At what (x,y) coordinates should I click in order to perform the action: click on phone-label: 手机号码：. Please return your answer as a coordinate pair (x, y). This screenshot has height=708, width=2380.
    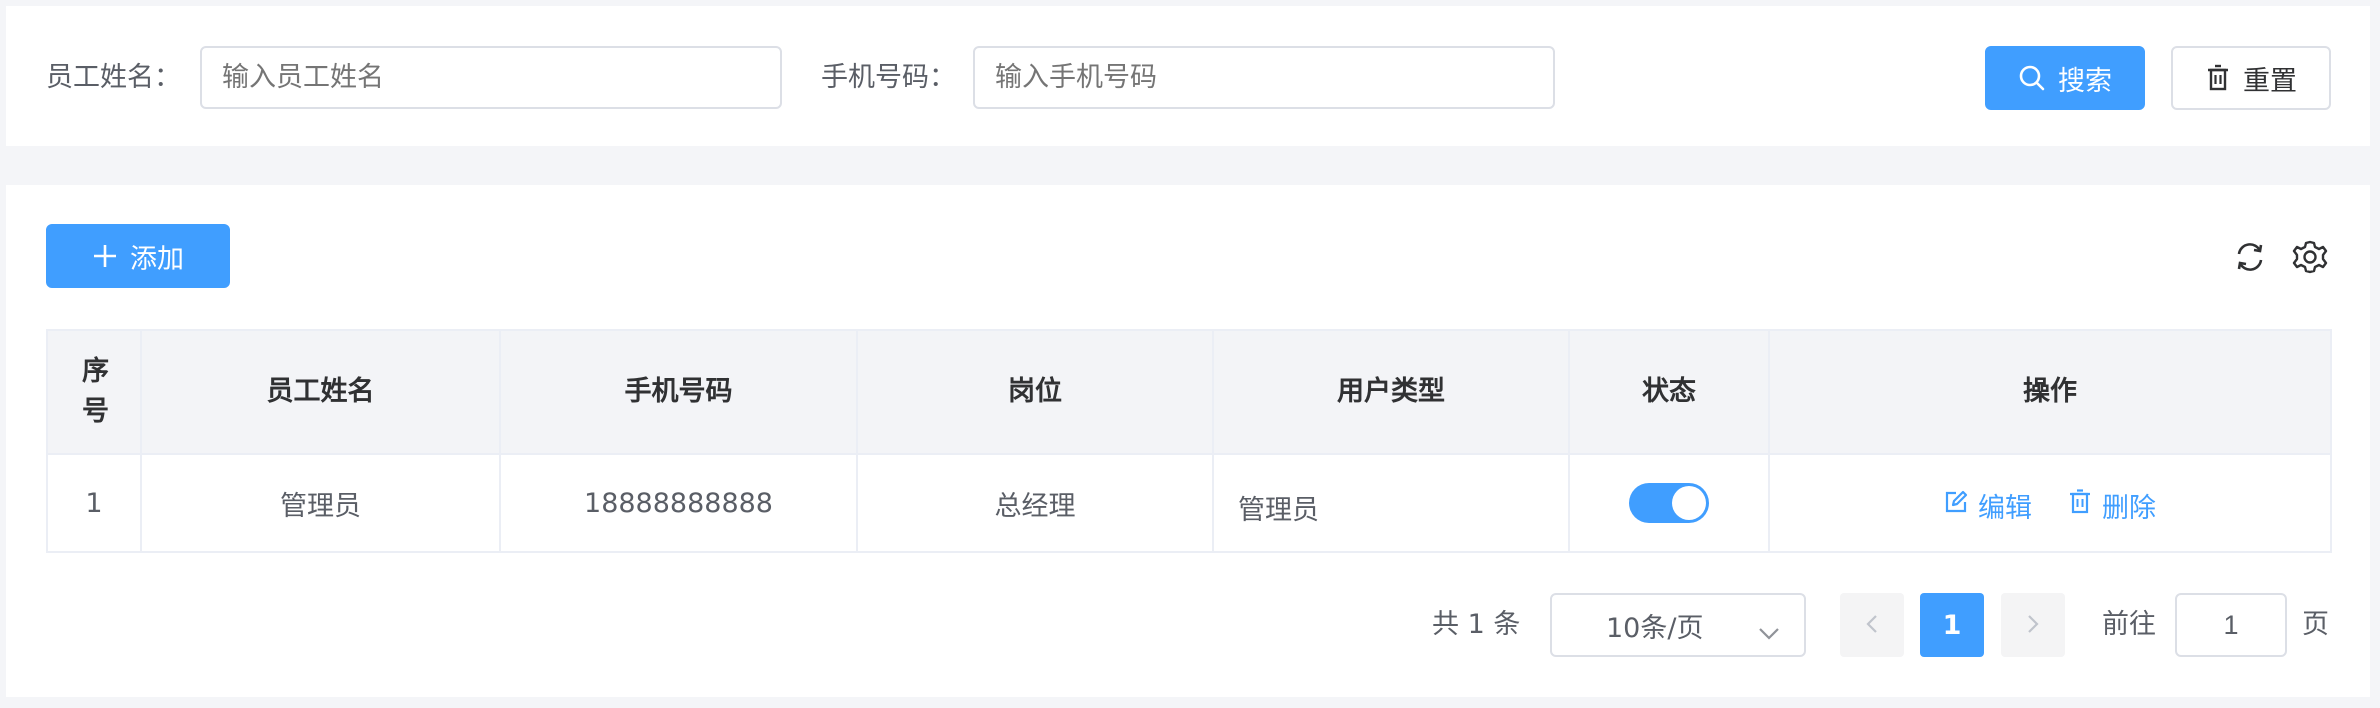
    Looking at the image, I should click on (888, 77).